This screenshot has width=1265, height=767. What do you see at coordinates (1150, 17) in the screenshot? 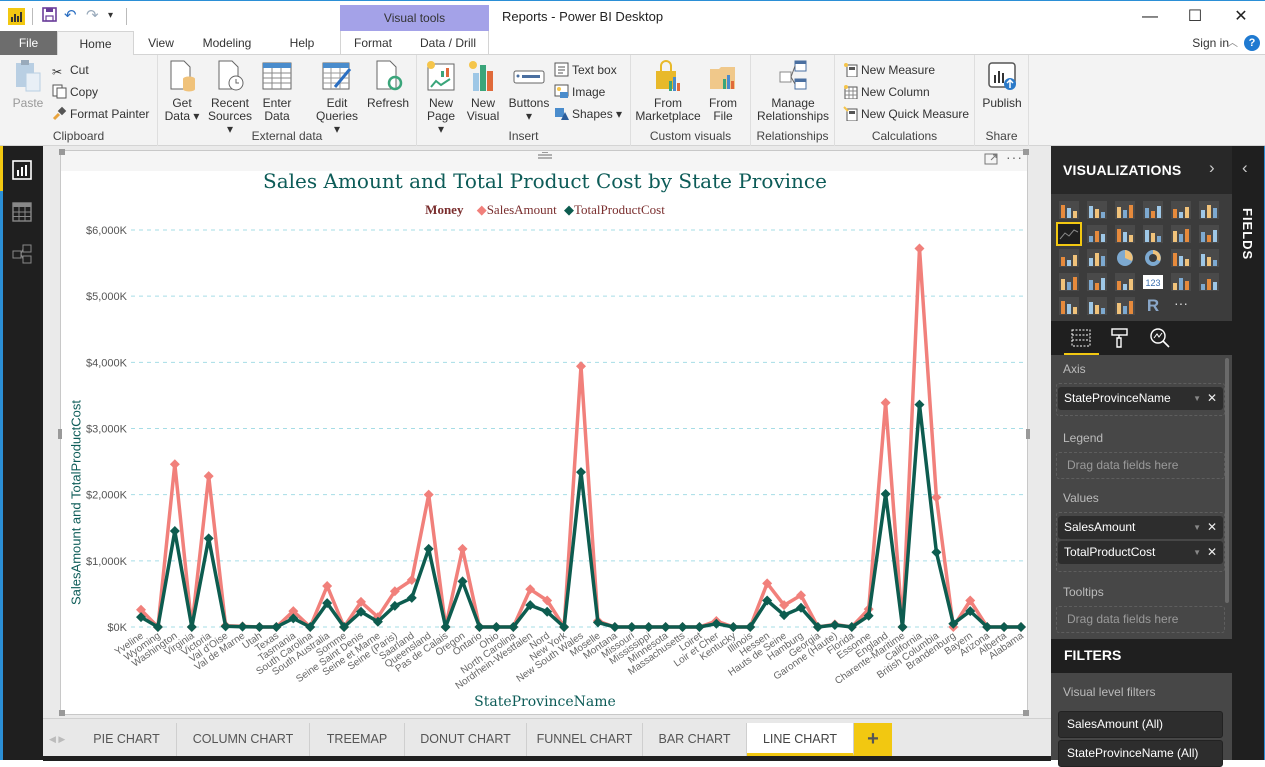
I see `minimize-button: —` at bounding box center [1150, 17].